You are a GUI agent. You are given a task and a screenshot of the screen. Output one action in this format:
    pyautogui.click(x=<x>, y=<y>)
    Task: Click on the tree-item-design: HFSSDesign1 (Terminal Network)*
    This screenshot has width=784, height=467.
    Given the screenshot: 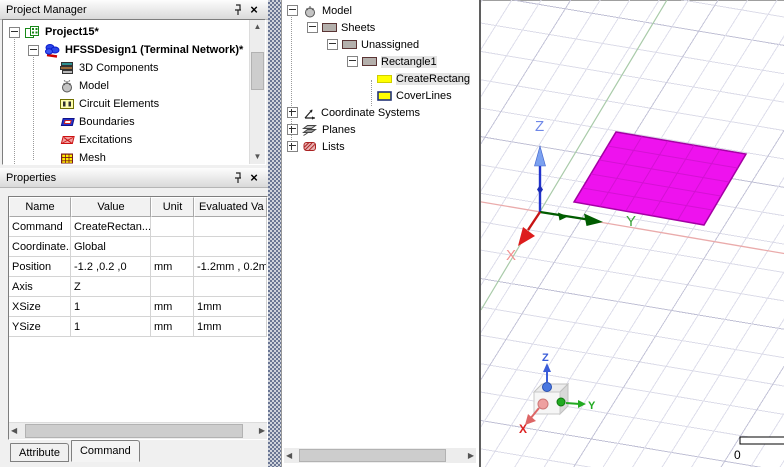 What is the action you would take?
    pyautogui.click(x=134, y=50)
    